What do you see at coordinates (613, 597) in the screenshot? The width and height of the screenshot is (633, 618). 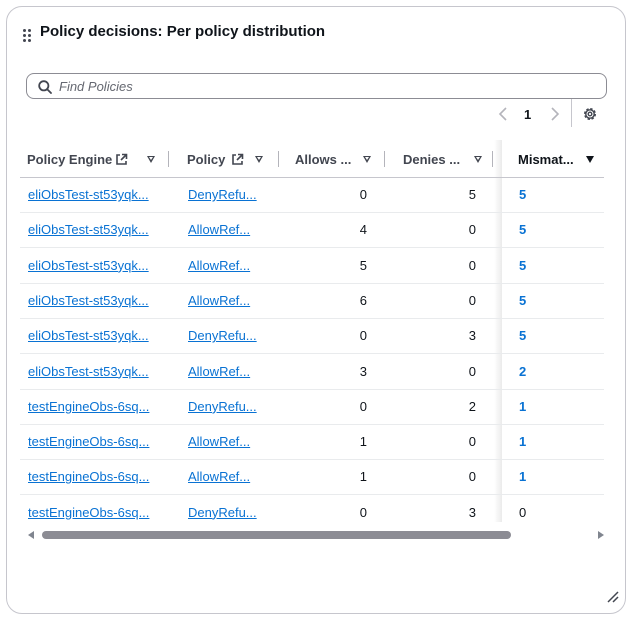 I see `resize-handle-icon` at bounding box center [613, 597].